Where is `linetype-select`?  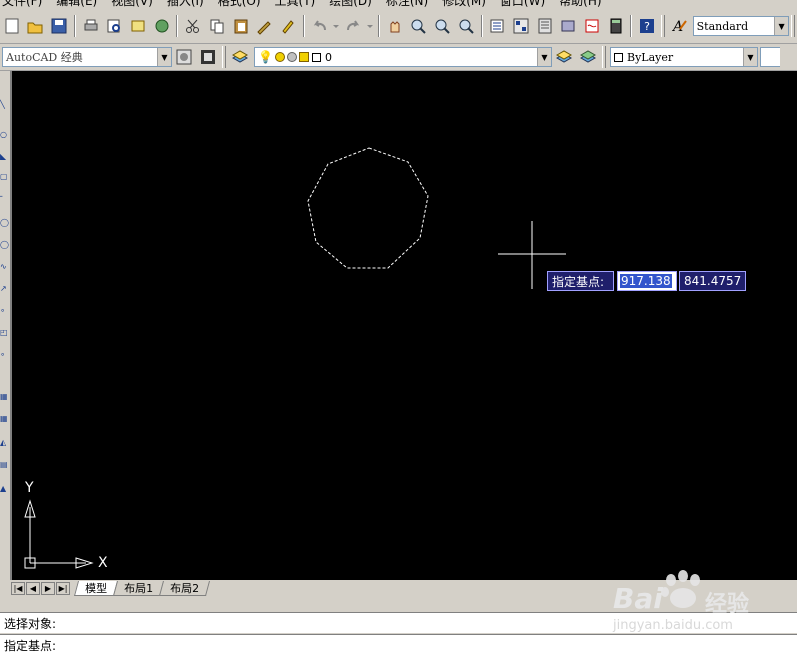 linetype-select is located at coordinates (770, 57).